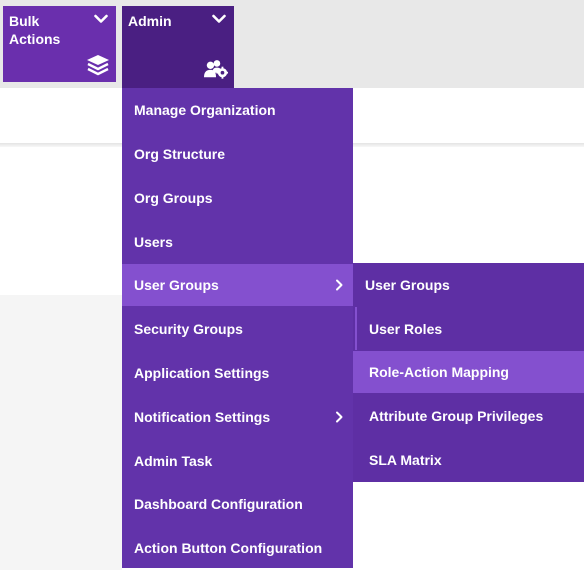  What do you see at coordinates (237, 461) in the screenshot?
I see `menu-item-admin-task: Admin Task` at bounding box center [237, 461].